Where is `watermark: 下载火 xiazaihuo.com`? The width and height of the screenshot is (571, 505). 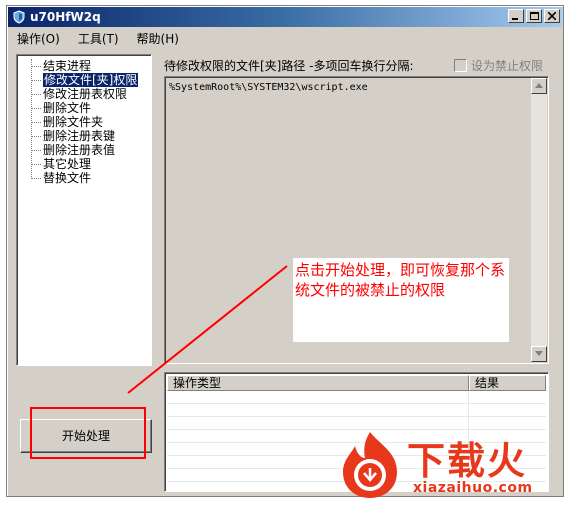
watermark: 下载火 xiazaihuo.com is located at coordinates (451, 465).